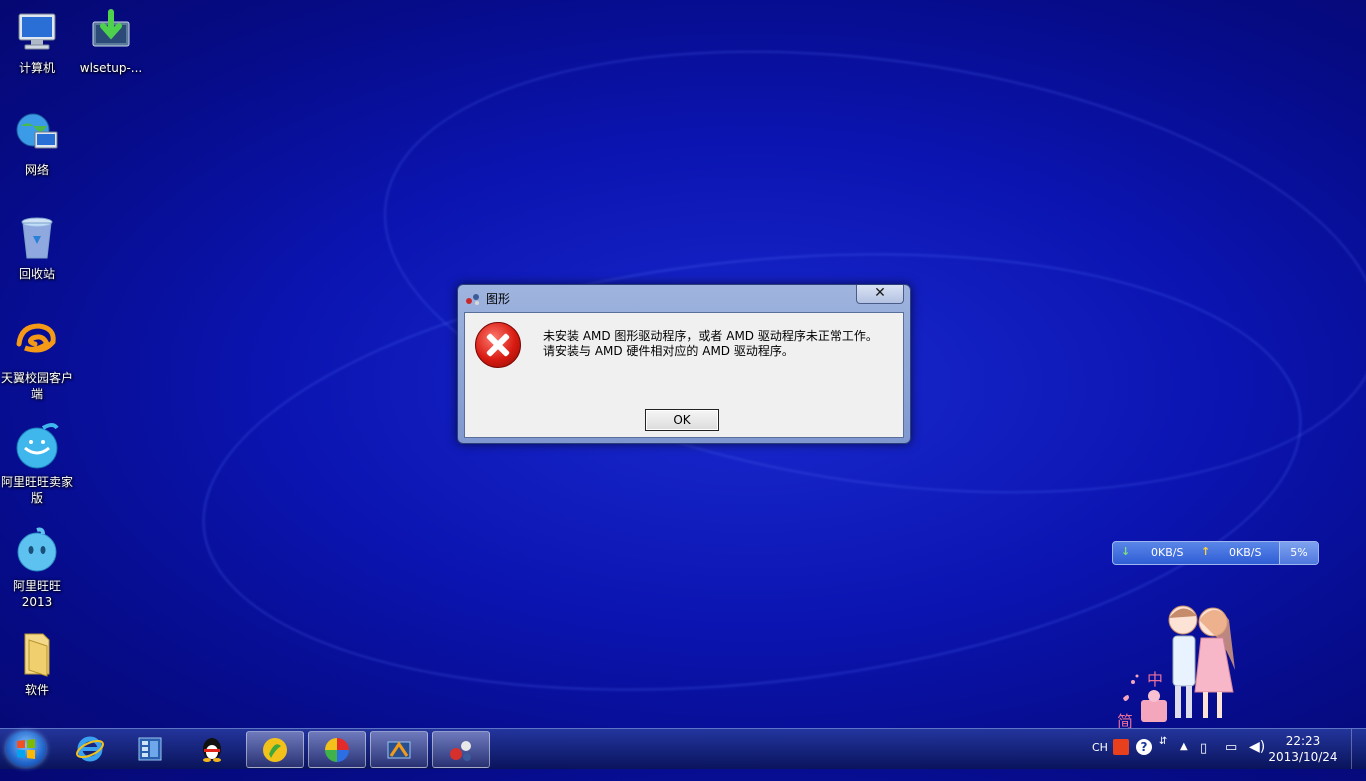  Describe the element at coordinates (111, 32) in the screenshot. I see `installer-icon` at that location.